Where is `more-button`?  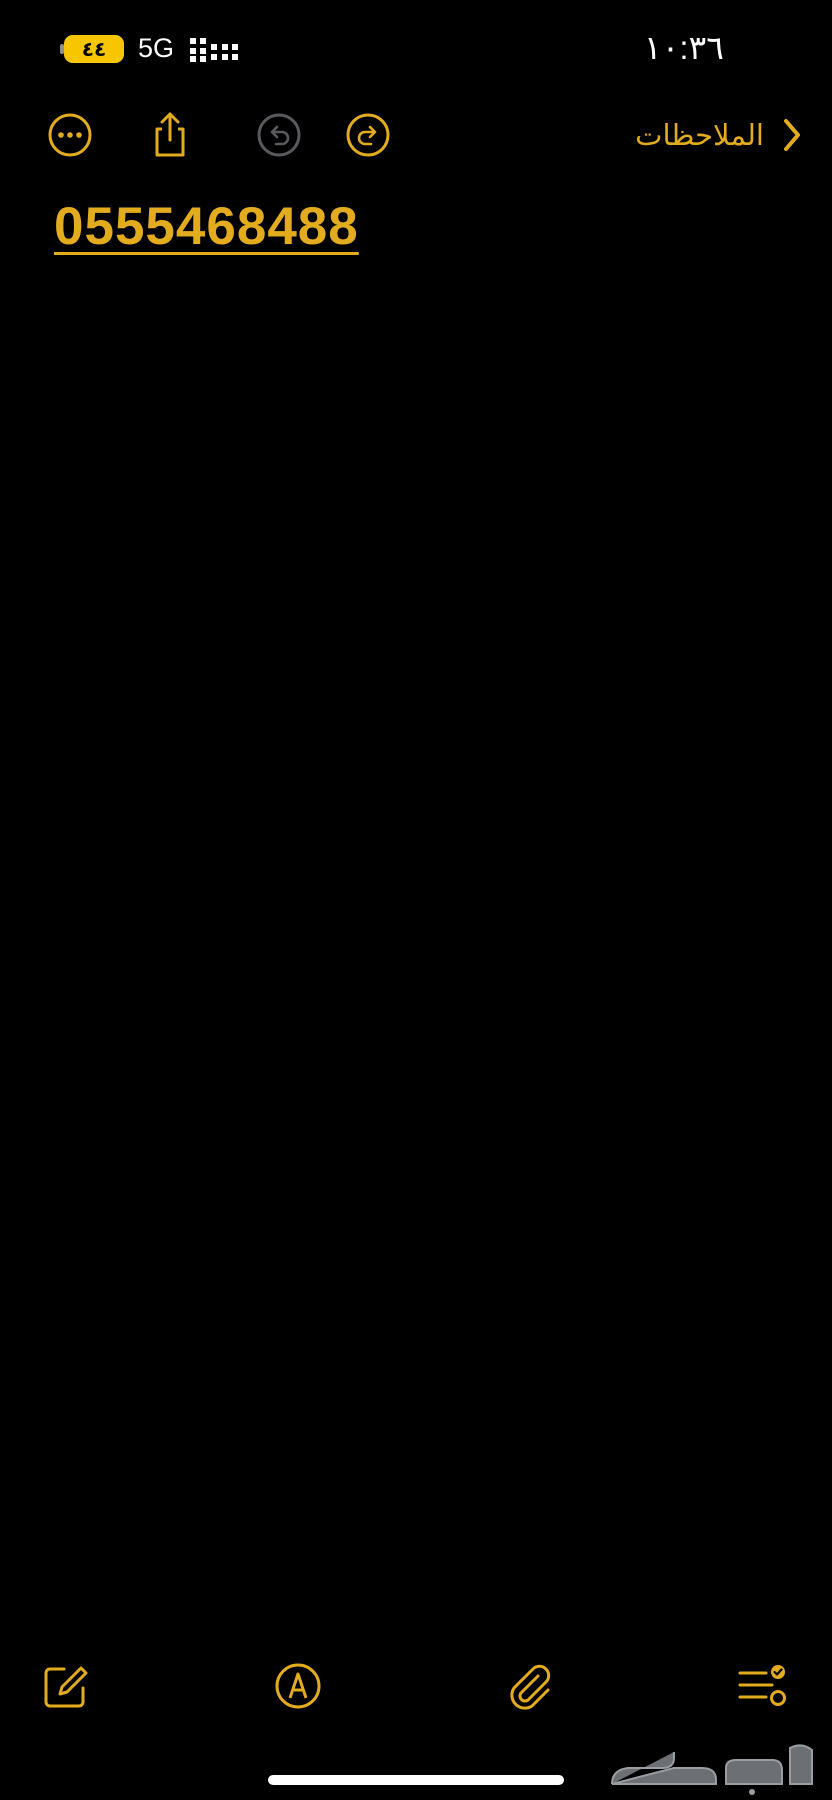
more-button is located at coordinates (70, 135).